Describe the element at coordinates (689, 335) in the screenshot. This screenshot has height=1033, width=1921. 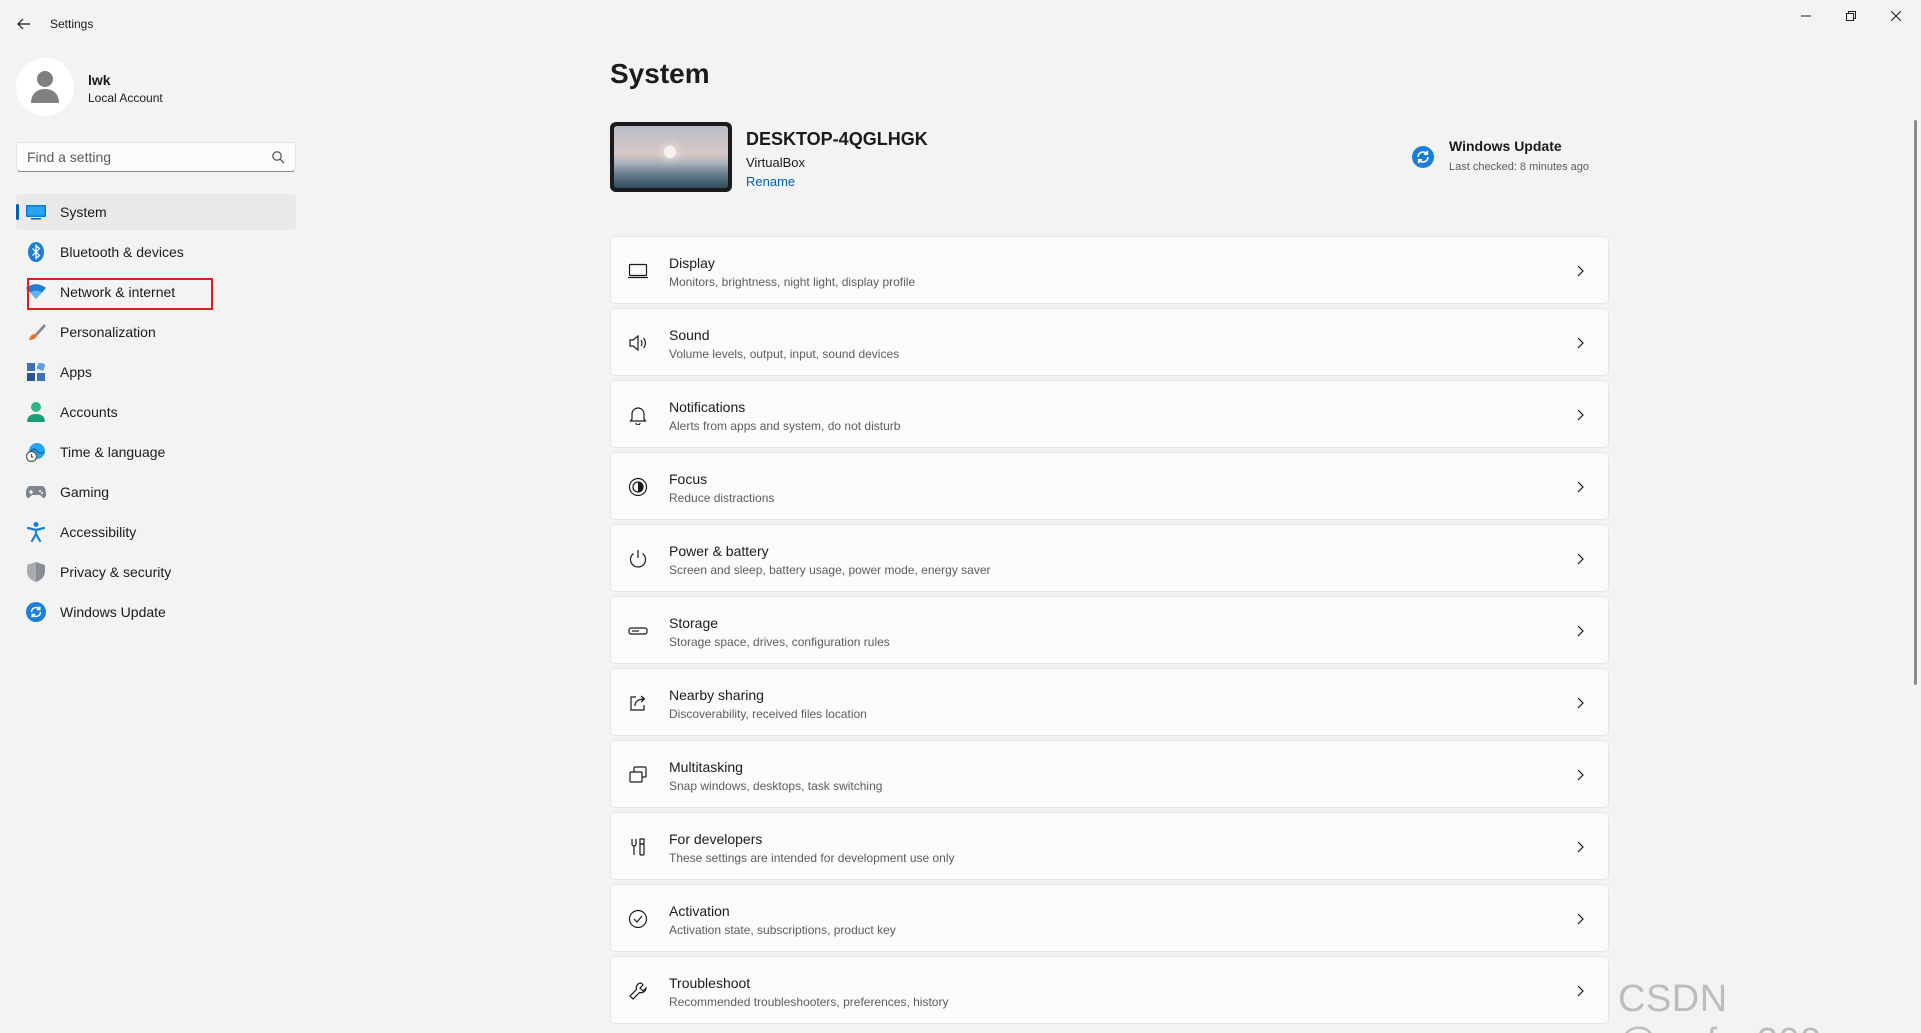
I see `card-title: Sound` at that location.